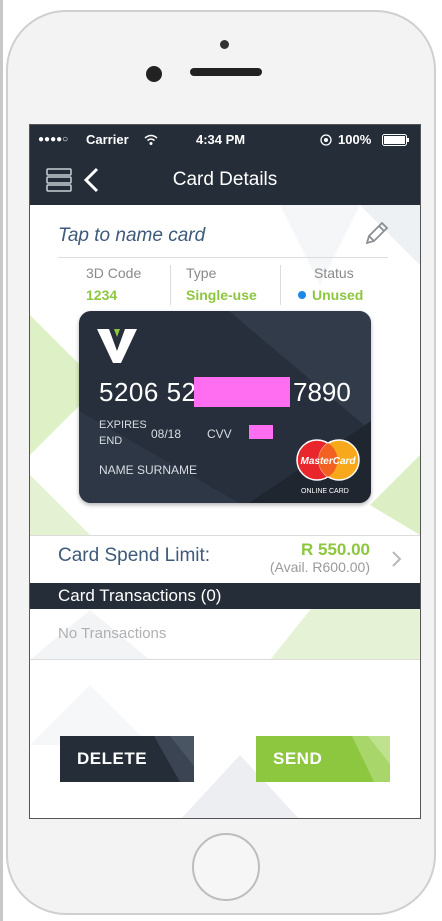  Describe the element at coordinates (1, 460) in the screenshot. I see `phone-edge` at that location.